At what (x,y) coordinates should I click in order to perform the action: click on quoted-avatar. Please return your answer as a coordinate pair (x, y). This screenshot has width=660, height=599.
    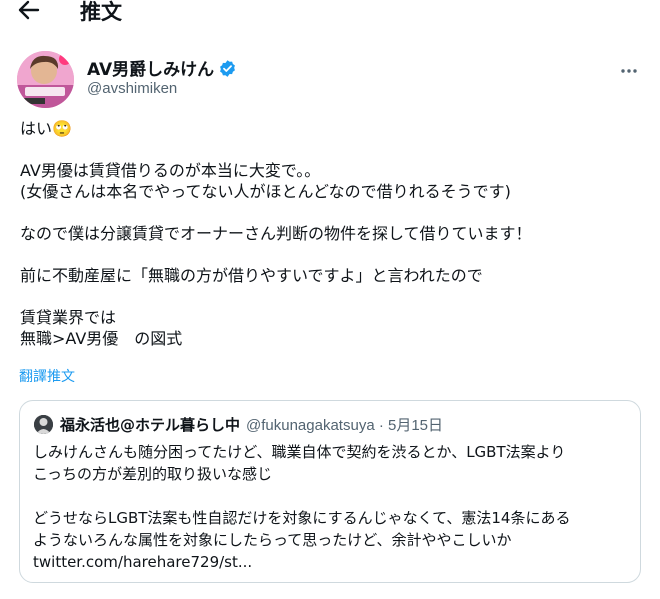
    Looking at the image, I should click on (43, 424).